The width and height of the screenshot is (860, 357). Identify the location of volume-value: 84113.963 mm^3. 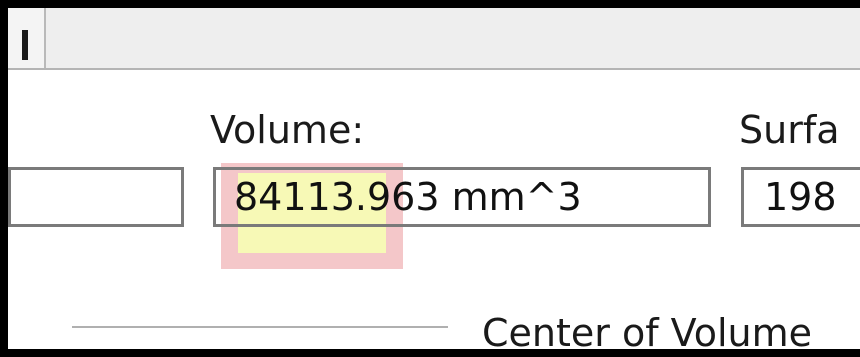
(408, 197).